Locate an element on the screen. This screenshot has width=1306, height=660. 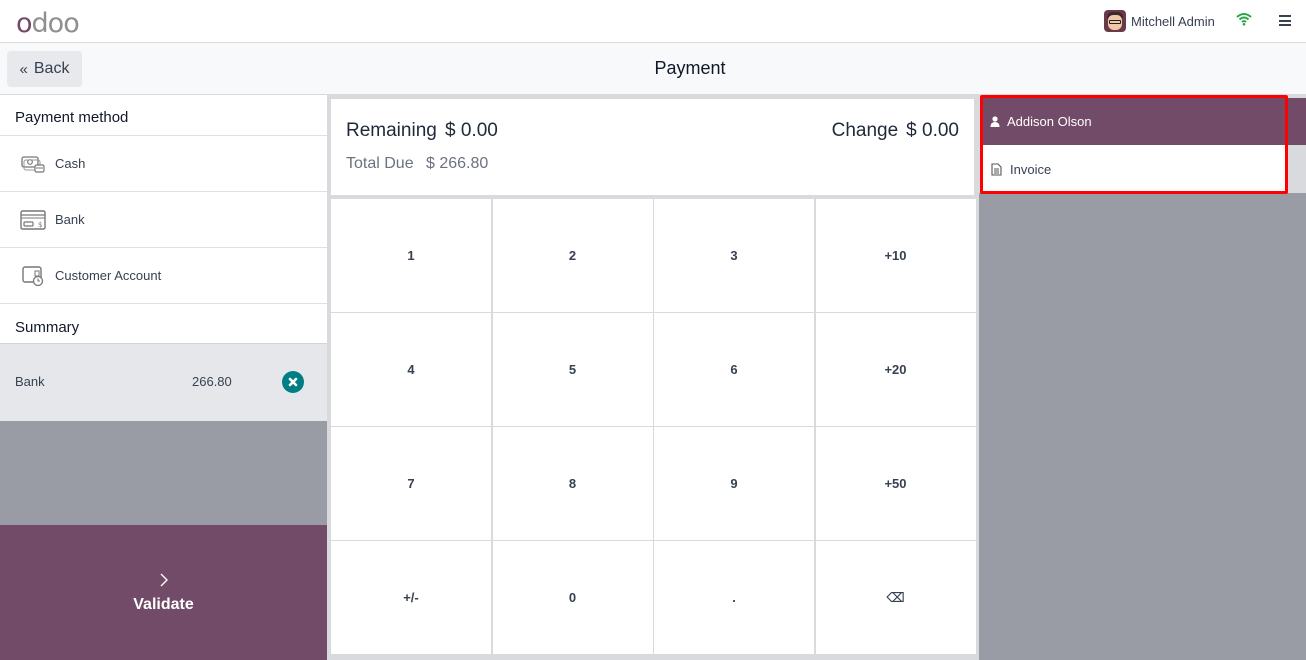
avatar is located at coordinates (1115, 21).